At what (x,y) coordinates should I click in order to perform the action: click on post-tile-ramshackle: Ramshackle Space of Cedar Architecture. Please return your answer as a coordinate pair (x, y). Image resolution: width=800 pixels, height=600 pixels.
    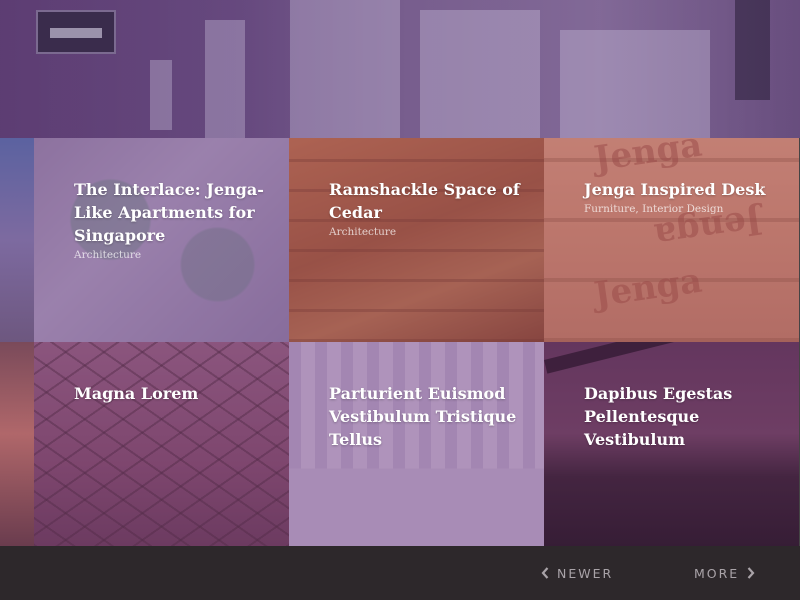
    Looking at the image, I should click on (416, 240).